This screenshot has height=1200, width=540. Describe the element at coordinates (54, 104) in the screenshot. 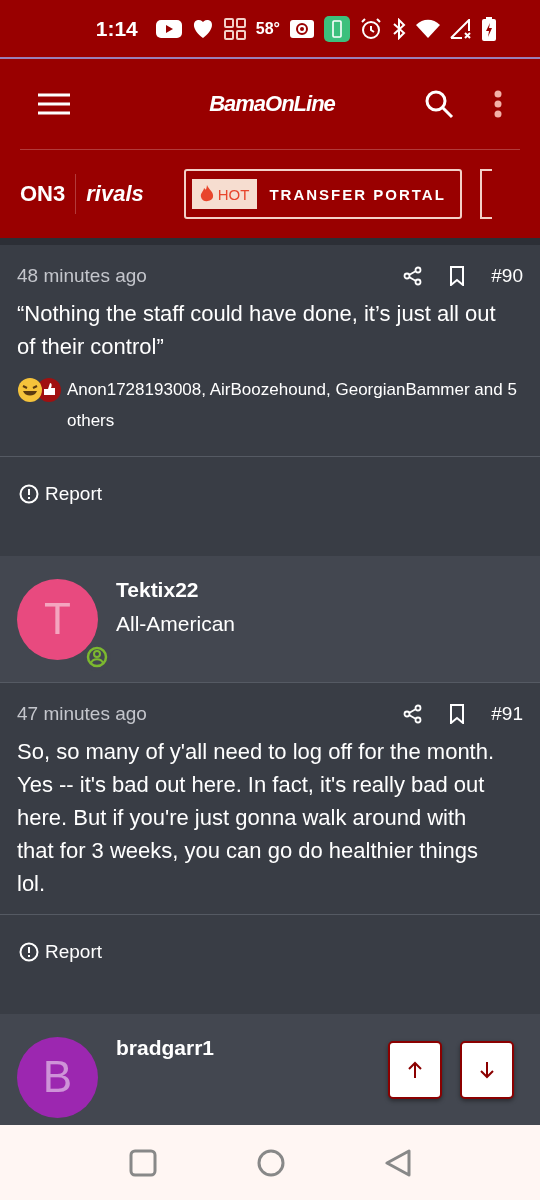

I see `menu-icon` at that location.